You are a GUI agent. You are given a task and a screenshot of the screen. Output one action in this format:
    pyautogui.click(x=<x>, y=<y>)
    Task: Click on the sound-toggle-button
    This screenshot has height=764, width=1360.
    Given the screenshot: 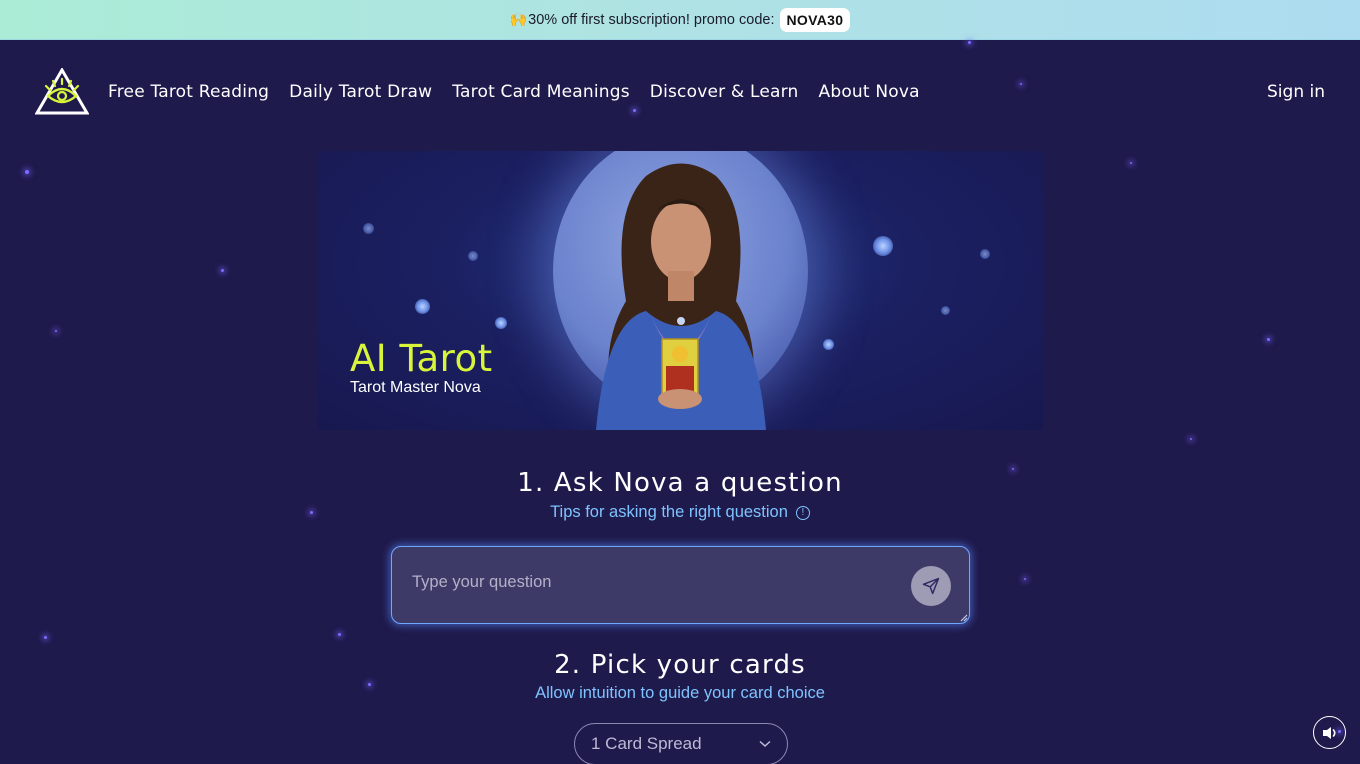 What is the action you would take?
    pyautogui.click(x=1329, y=732)
    